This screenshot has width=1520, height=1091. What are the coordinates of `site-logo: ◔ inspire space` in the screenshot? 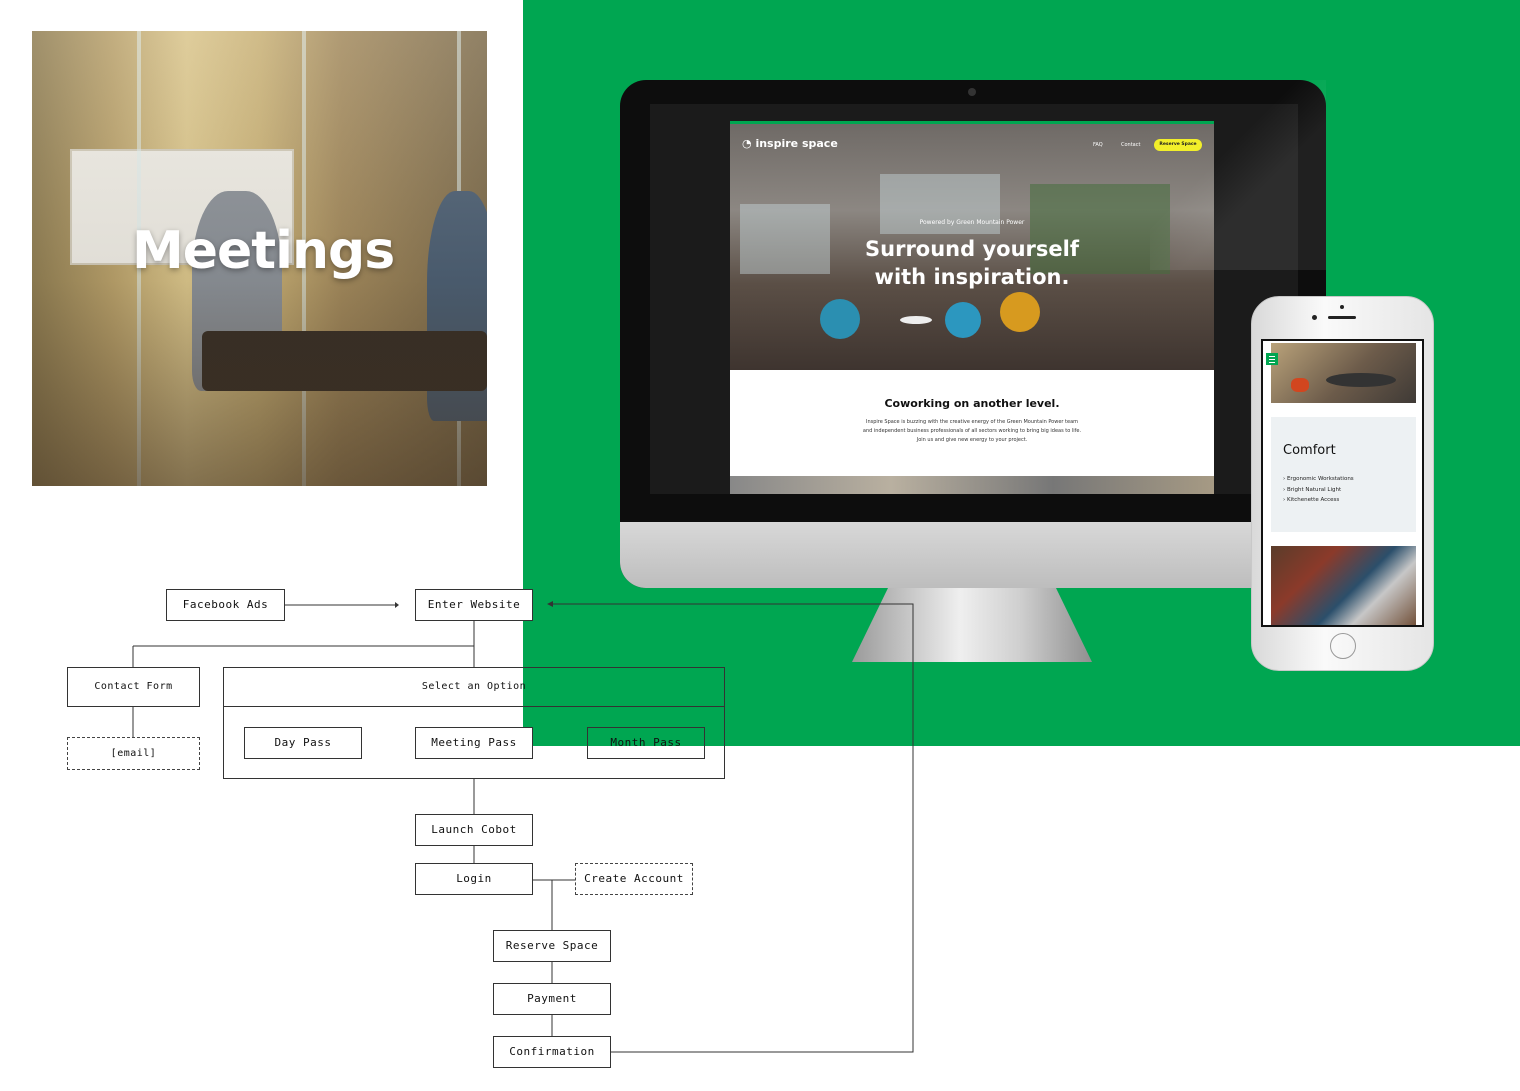 It's located at (790, 143).